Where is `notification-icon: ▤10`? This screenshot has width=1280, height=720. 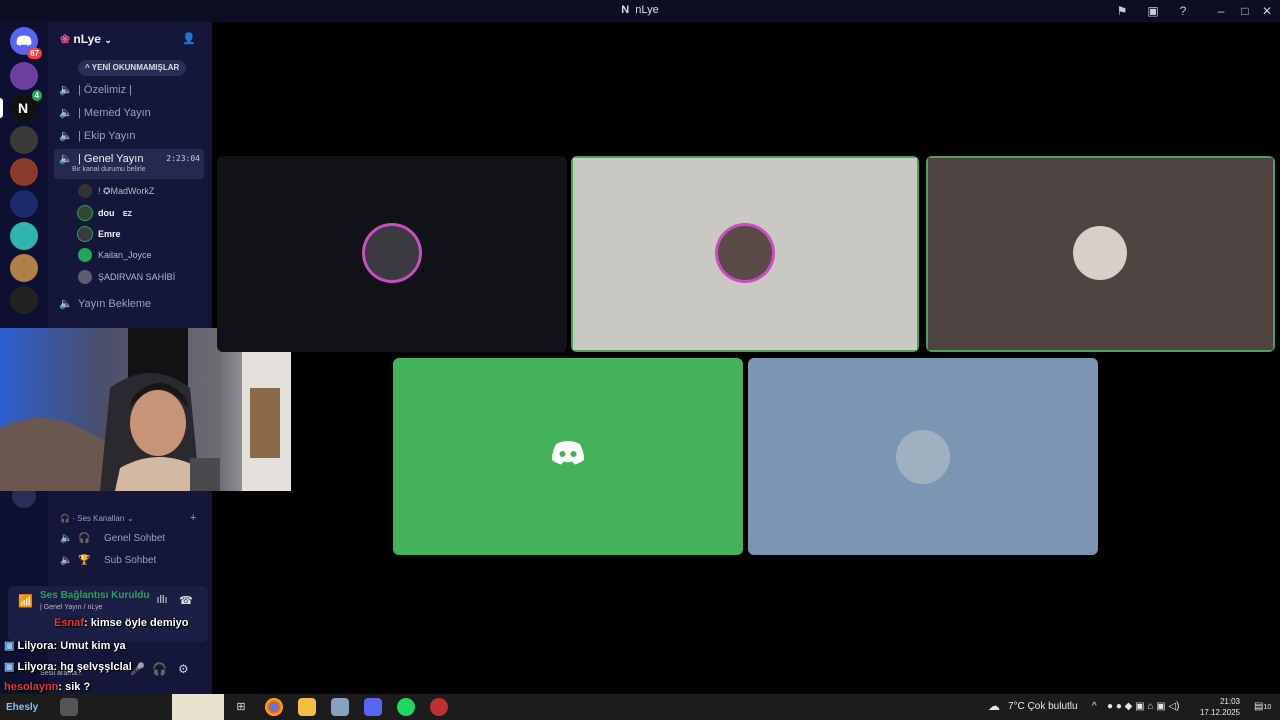
notification-icon: ▤10 is located at coordinates (1262, 706).